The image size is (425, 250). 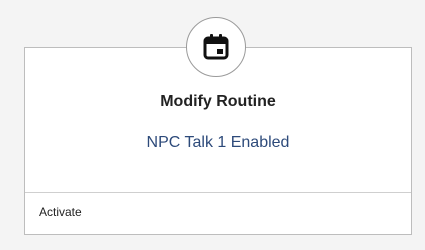 I want to click on activate-port: Activate, so click(x=60, y=212).